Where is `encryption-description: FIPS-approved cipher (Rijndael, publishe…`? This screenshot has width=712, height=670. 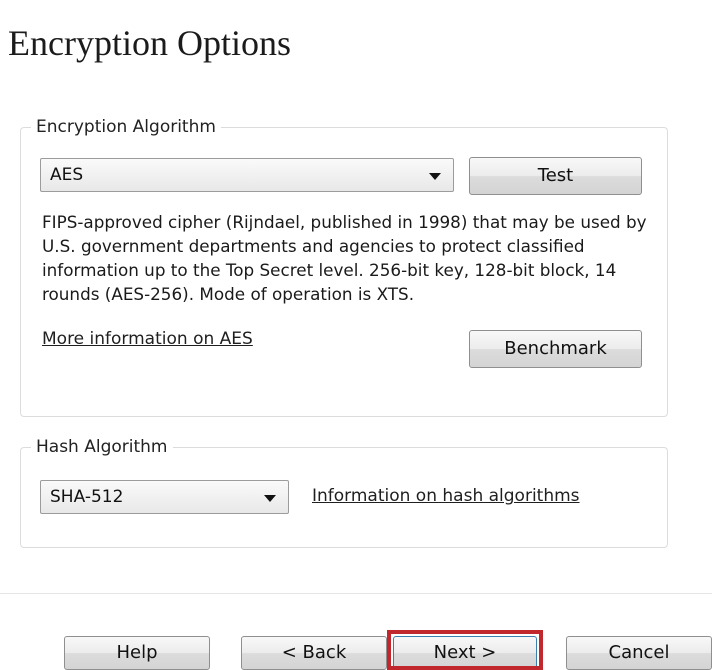
encryption-description: FIPS-approved cipher (Rijndael, publishe… is located at coordinates (344, 258).